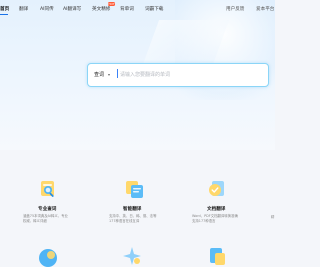  What do you see at coordinates (132, 256) in the screenshot?
I see `sparkle-icon` at bounding box center [132, 256].